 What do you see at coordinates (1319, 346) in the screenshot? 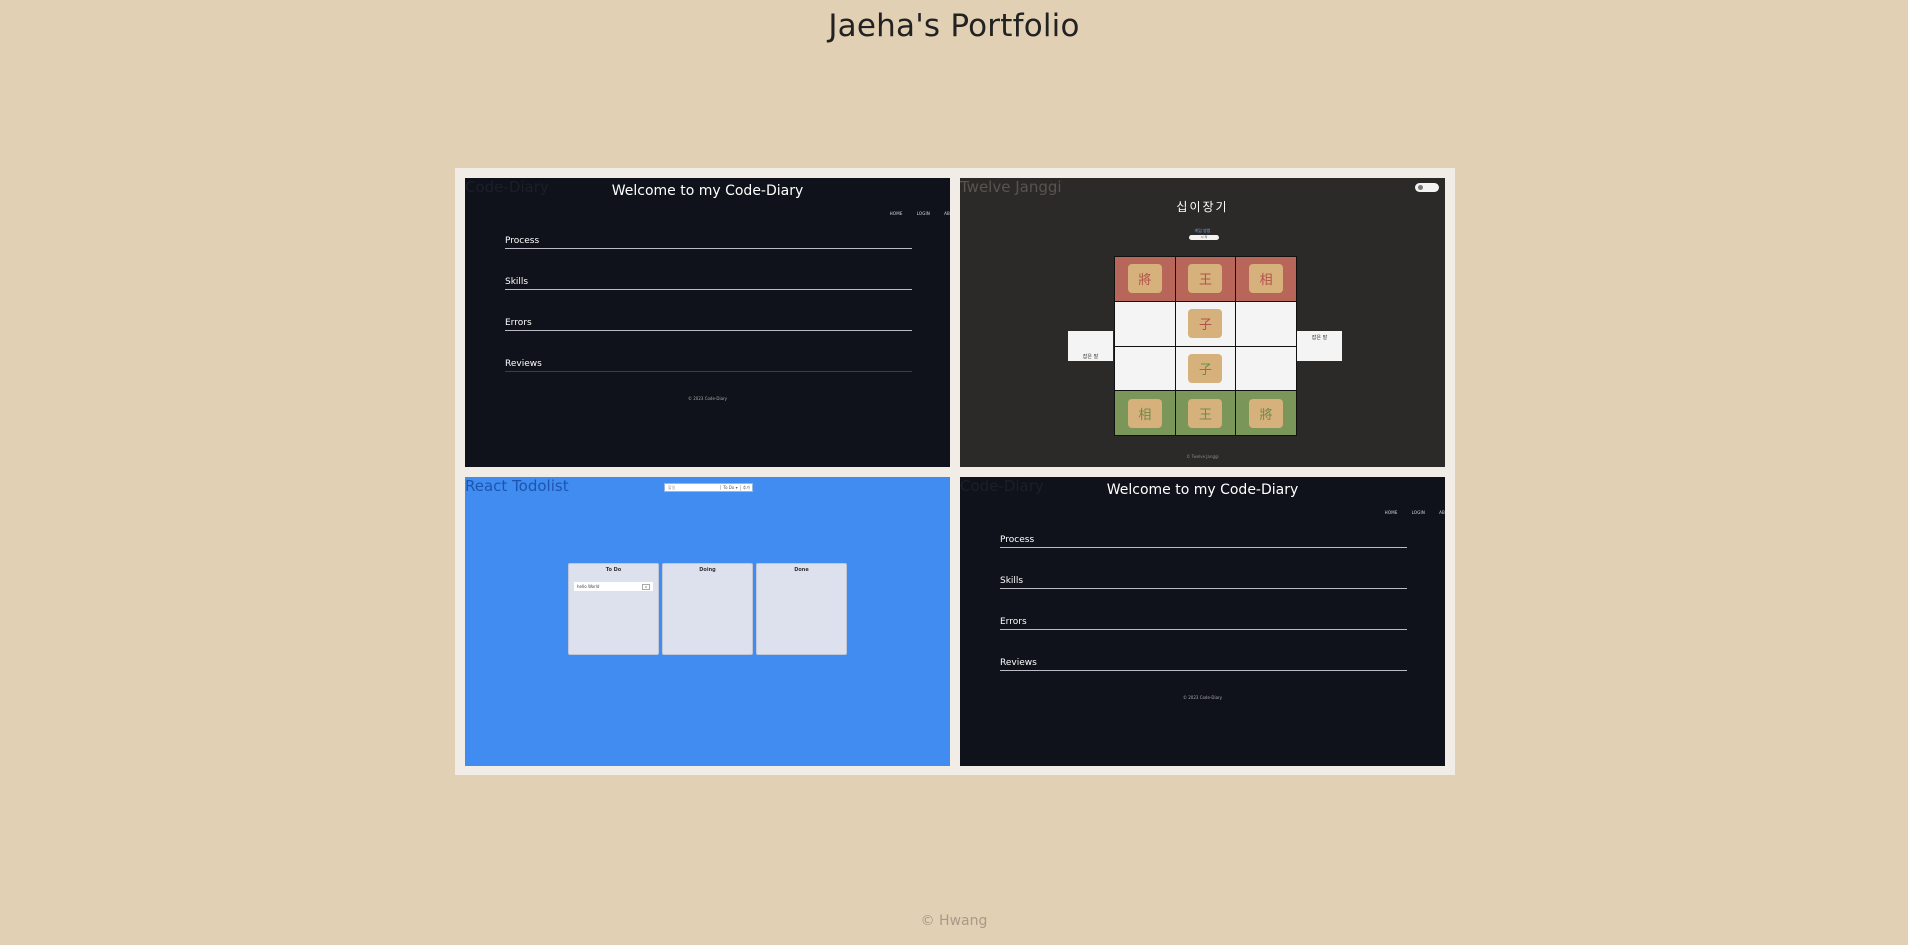
I see `right-capture-area: 잡은 말` at bounding box center [1319, 346].